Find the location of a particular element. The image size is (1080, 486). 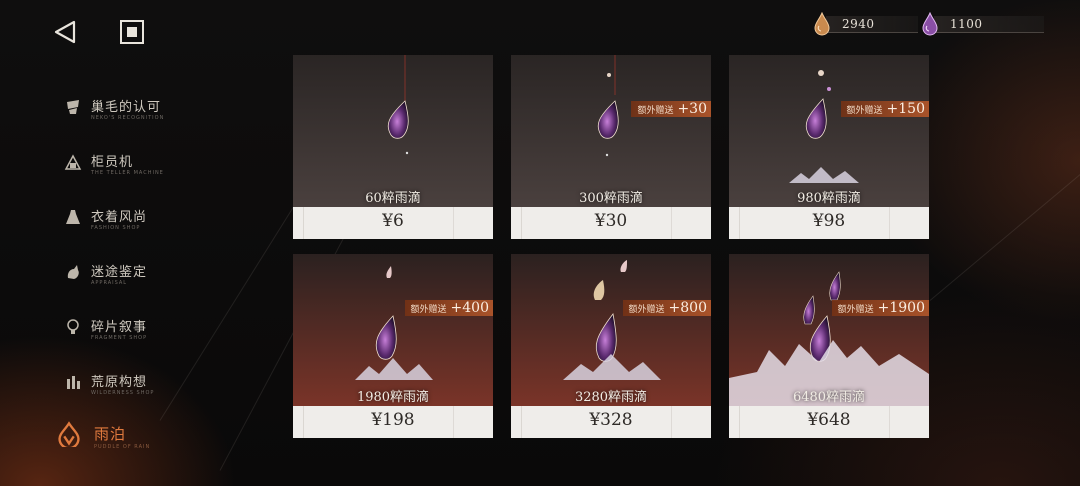

bulb-icon is located at coordinates (73, 326).